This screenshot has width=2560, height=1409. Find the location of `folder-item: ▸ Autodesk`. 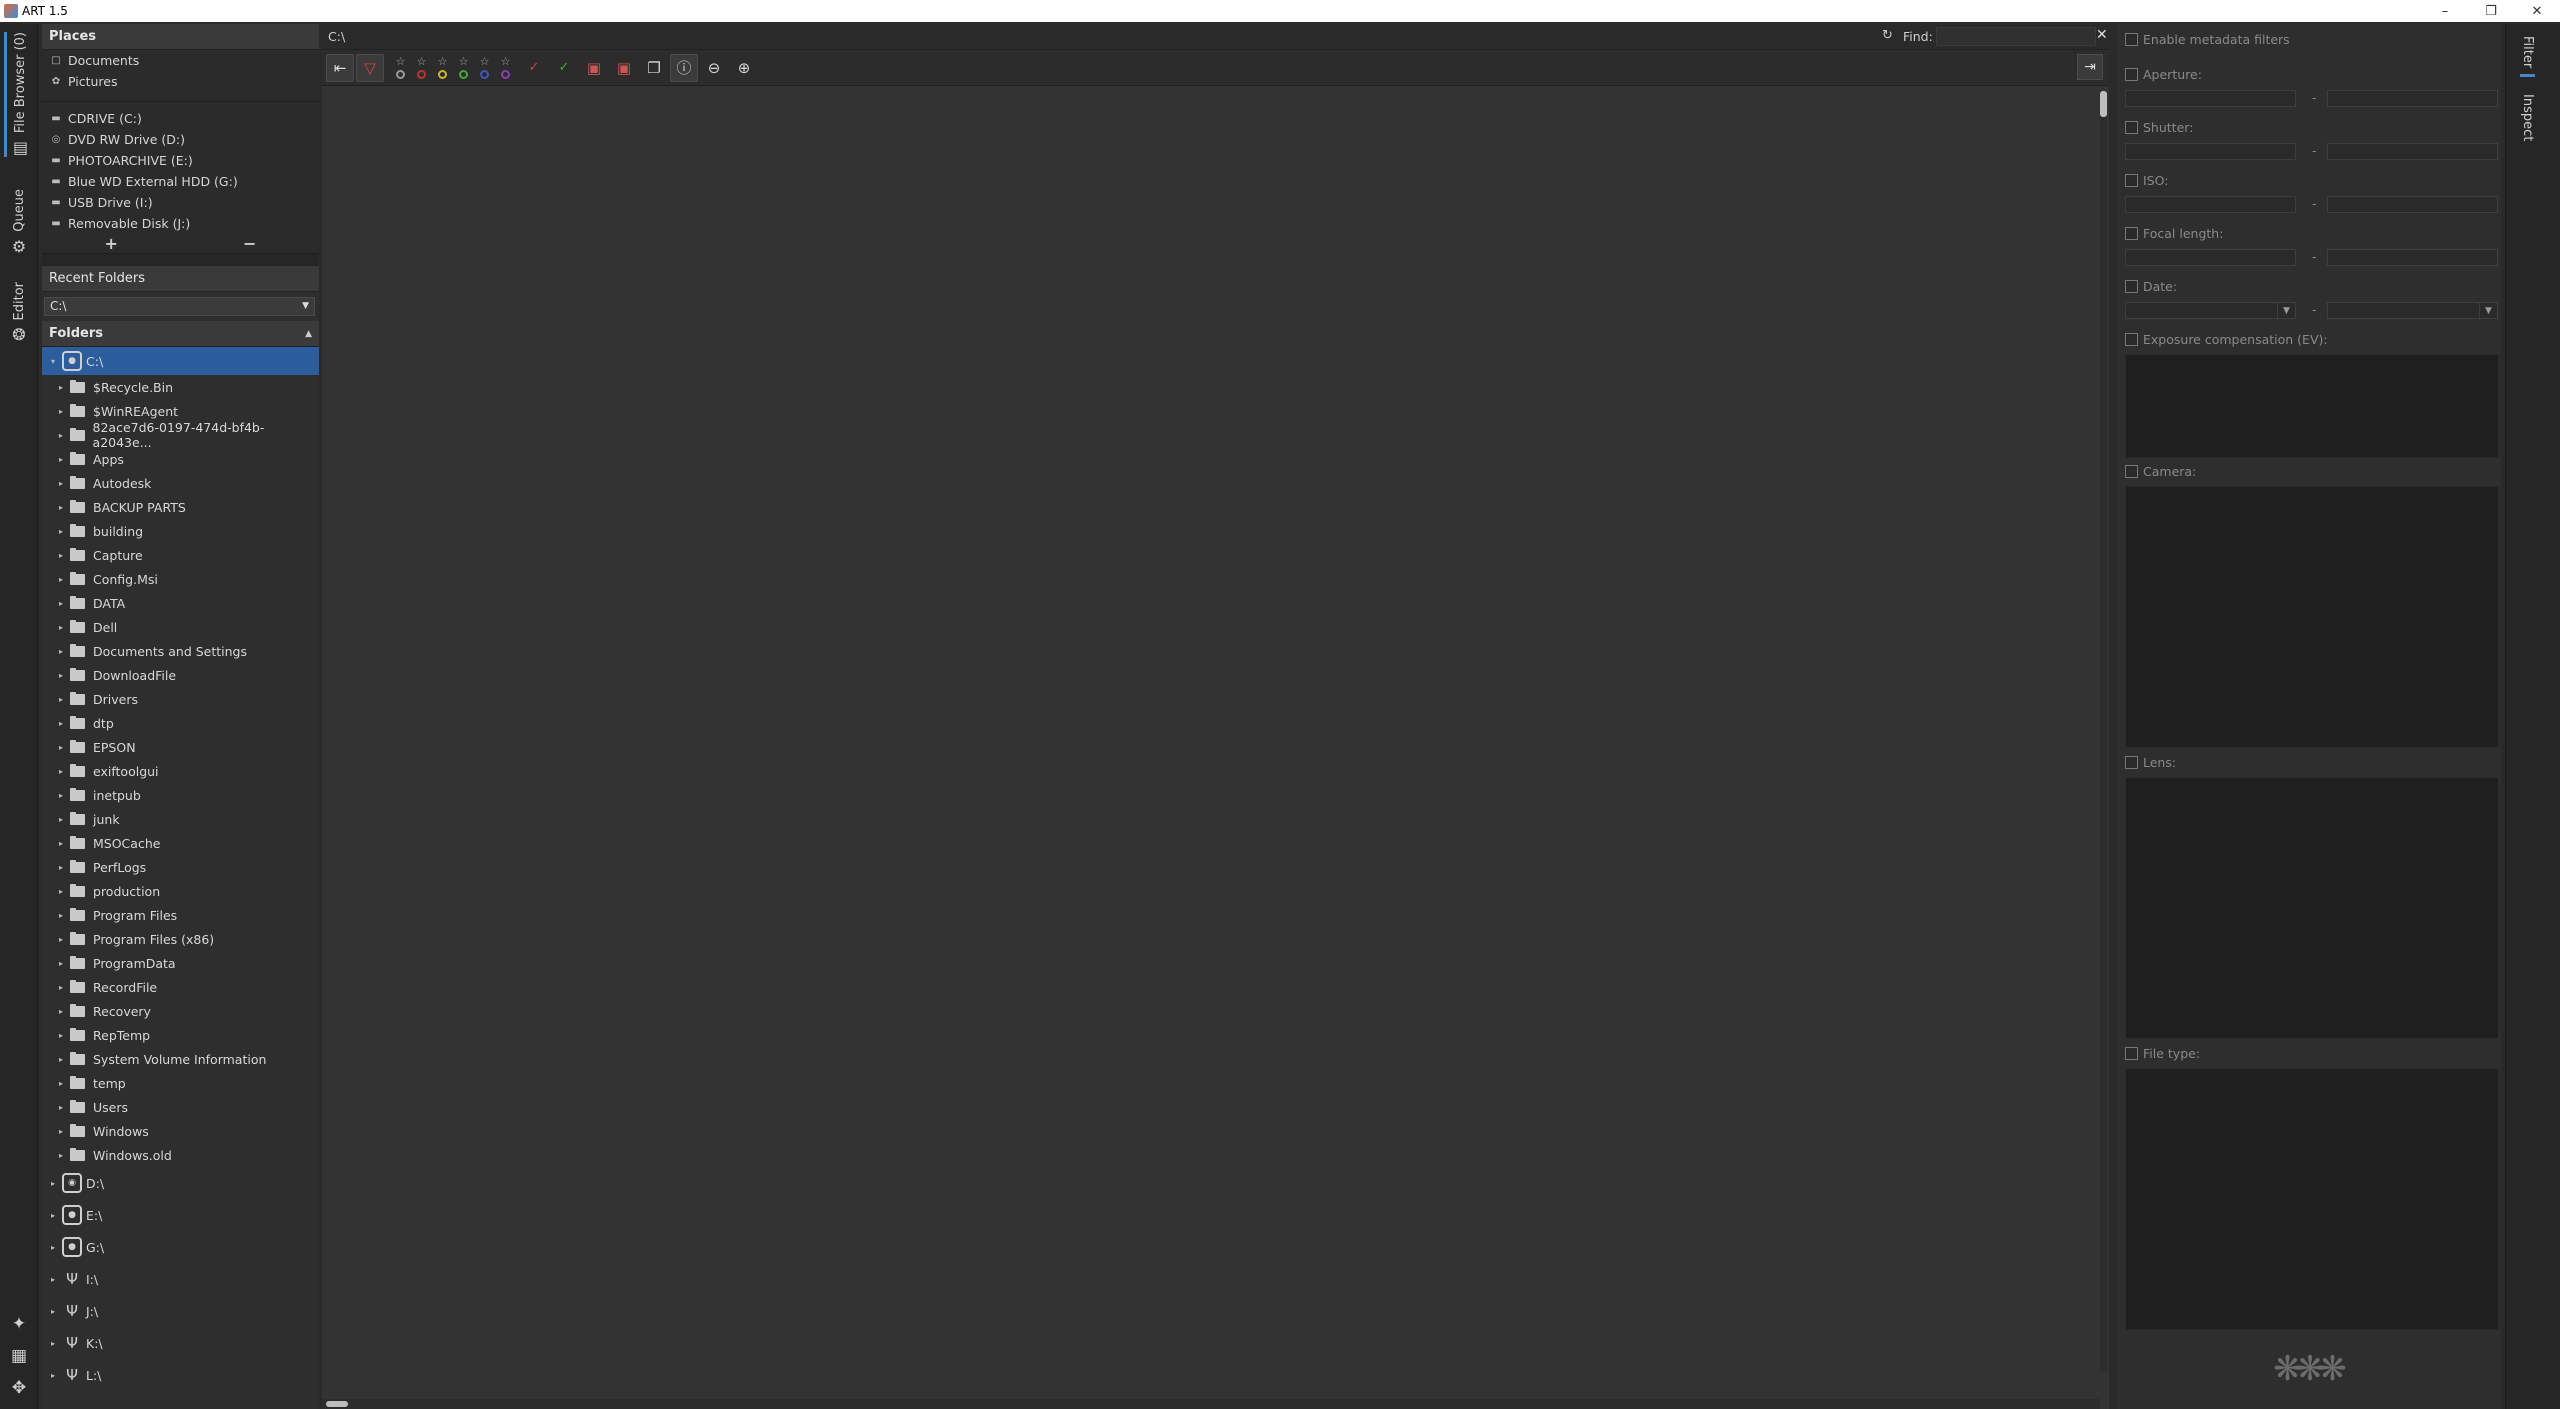

folder-item: ▸ Autodesk is located at coordinates (180, 483).